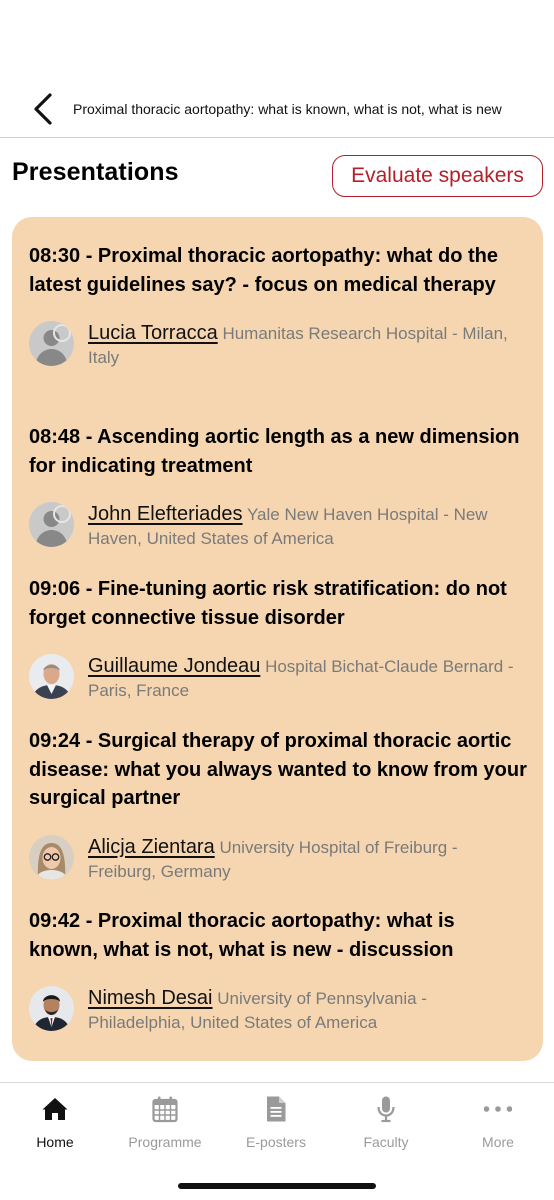  What do you see at coordinates (437, 176) in the screenshot?
I see `evaluate-speakers-button: Evaluate speakers` at bounding box center [437, 176].